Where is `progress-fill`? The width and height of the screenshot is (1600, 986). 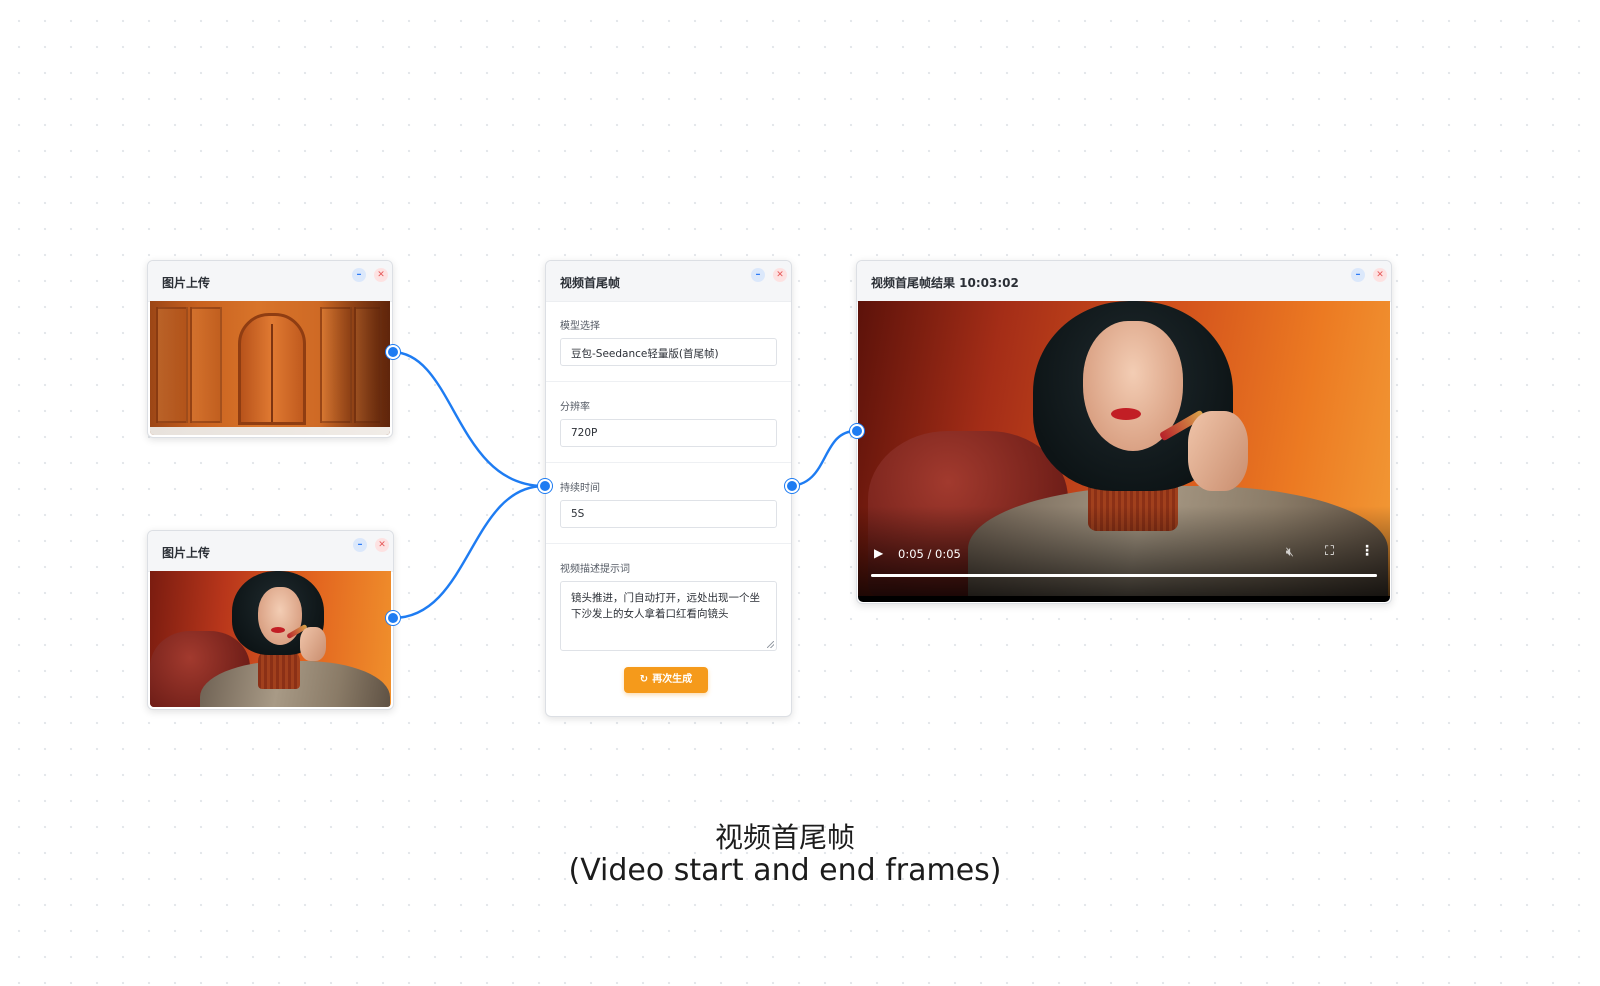 progress-fill is located at coordinates (1124, 575).